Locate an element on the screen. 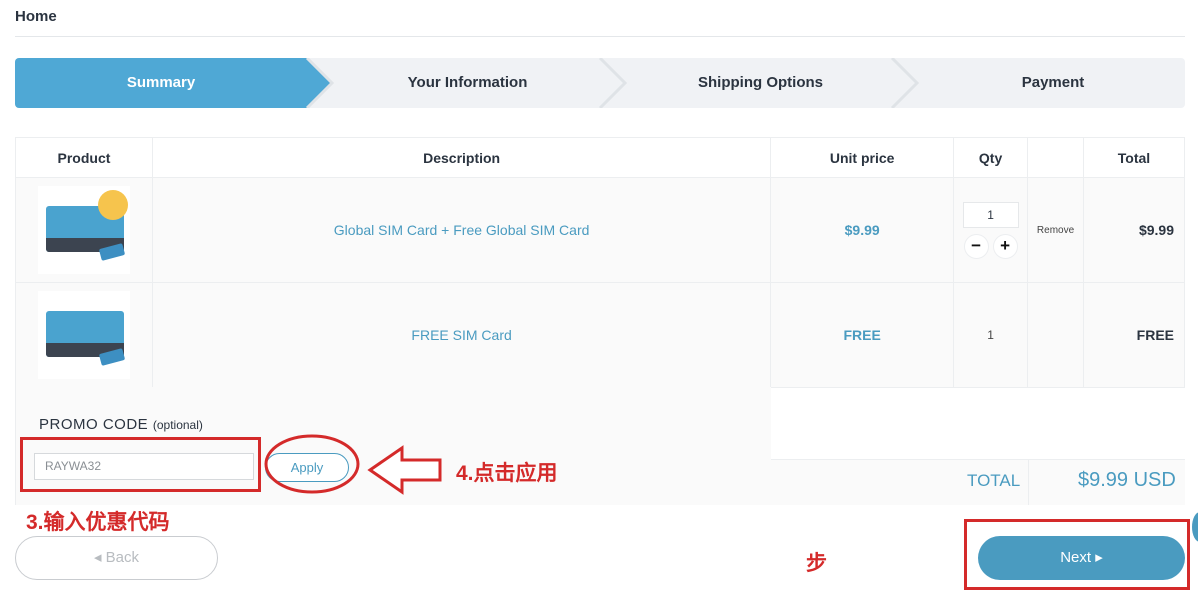 Image resolution: width=1198 pixels, height=593 pixels. total-label: TOTAL is located at coordinates (994, 480).